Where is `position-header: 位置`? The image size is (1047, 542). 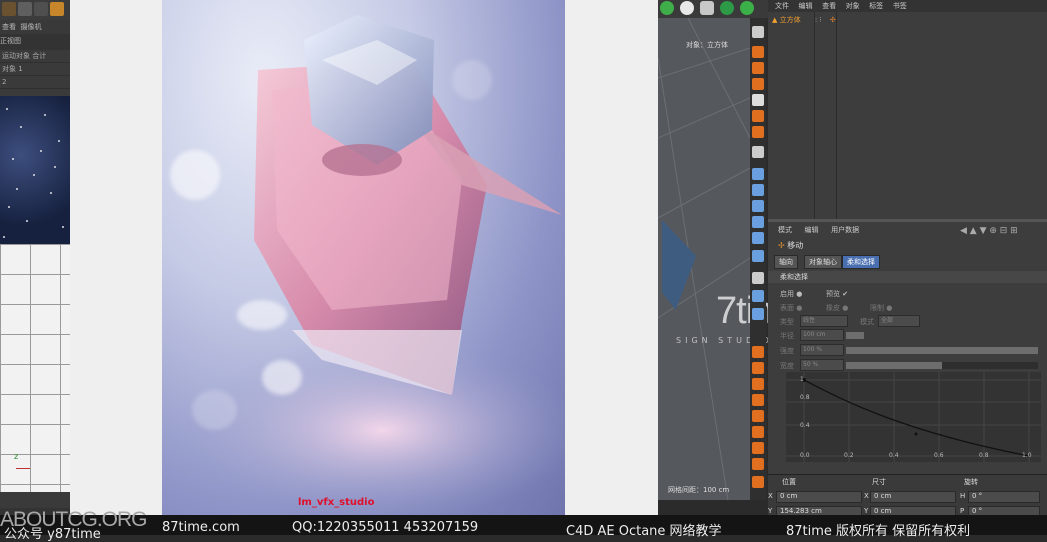
position-header: 位置 is located at coordinates (789, 482).